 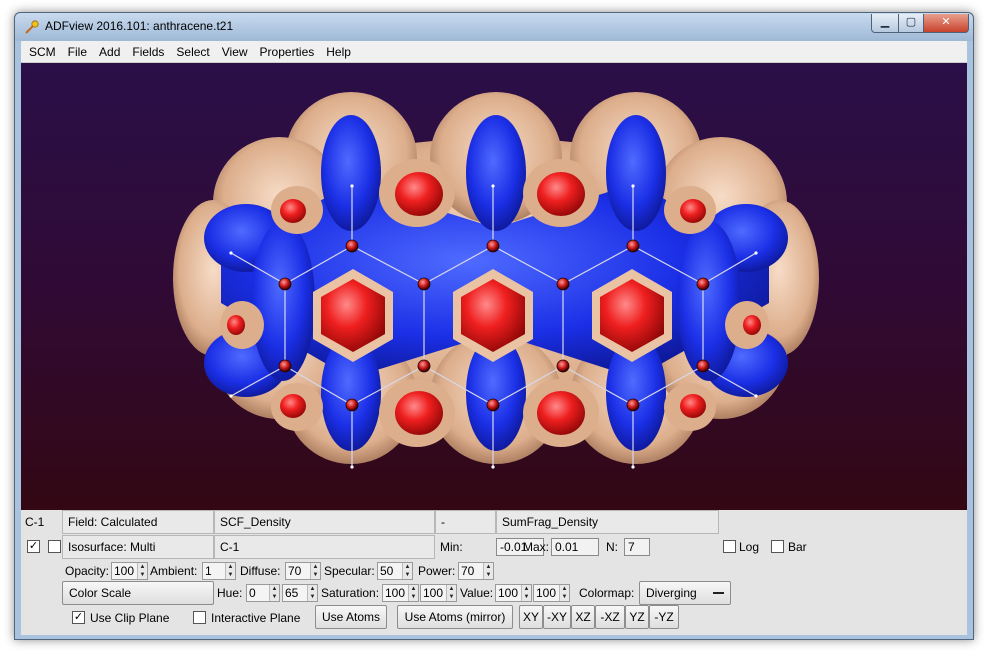 I want to click on second-field-selector: SumFrag_Density, so click(x=607, y=522).